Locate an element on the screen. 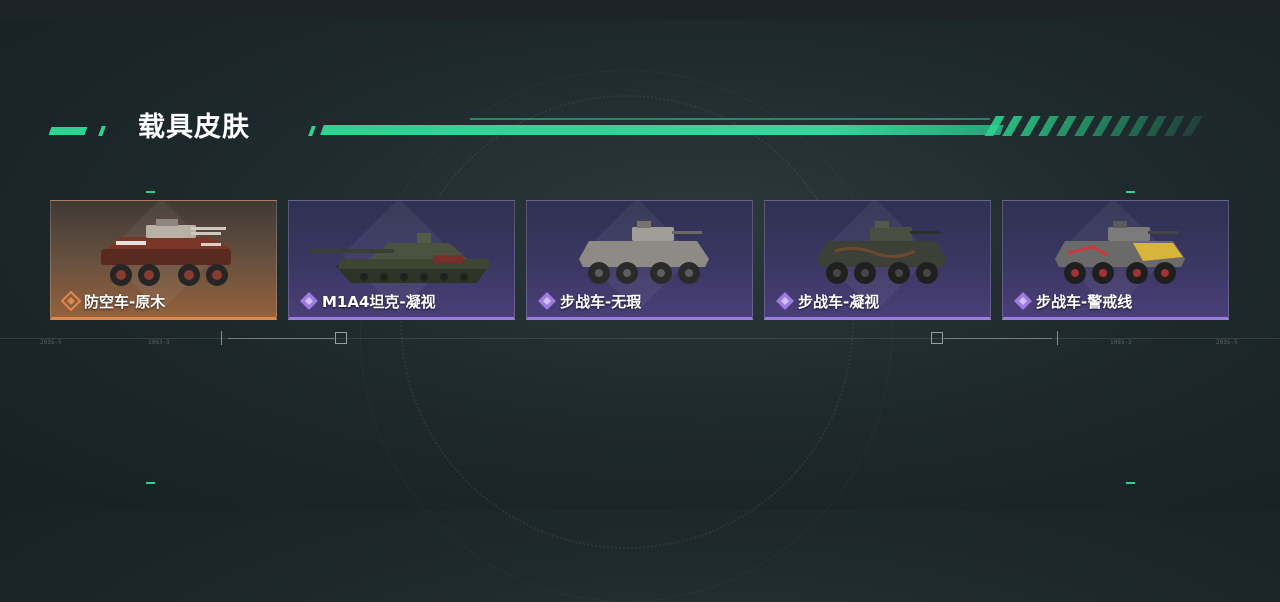  header-thin-line is located at coordinates (730, 119).